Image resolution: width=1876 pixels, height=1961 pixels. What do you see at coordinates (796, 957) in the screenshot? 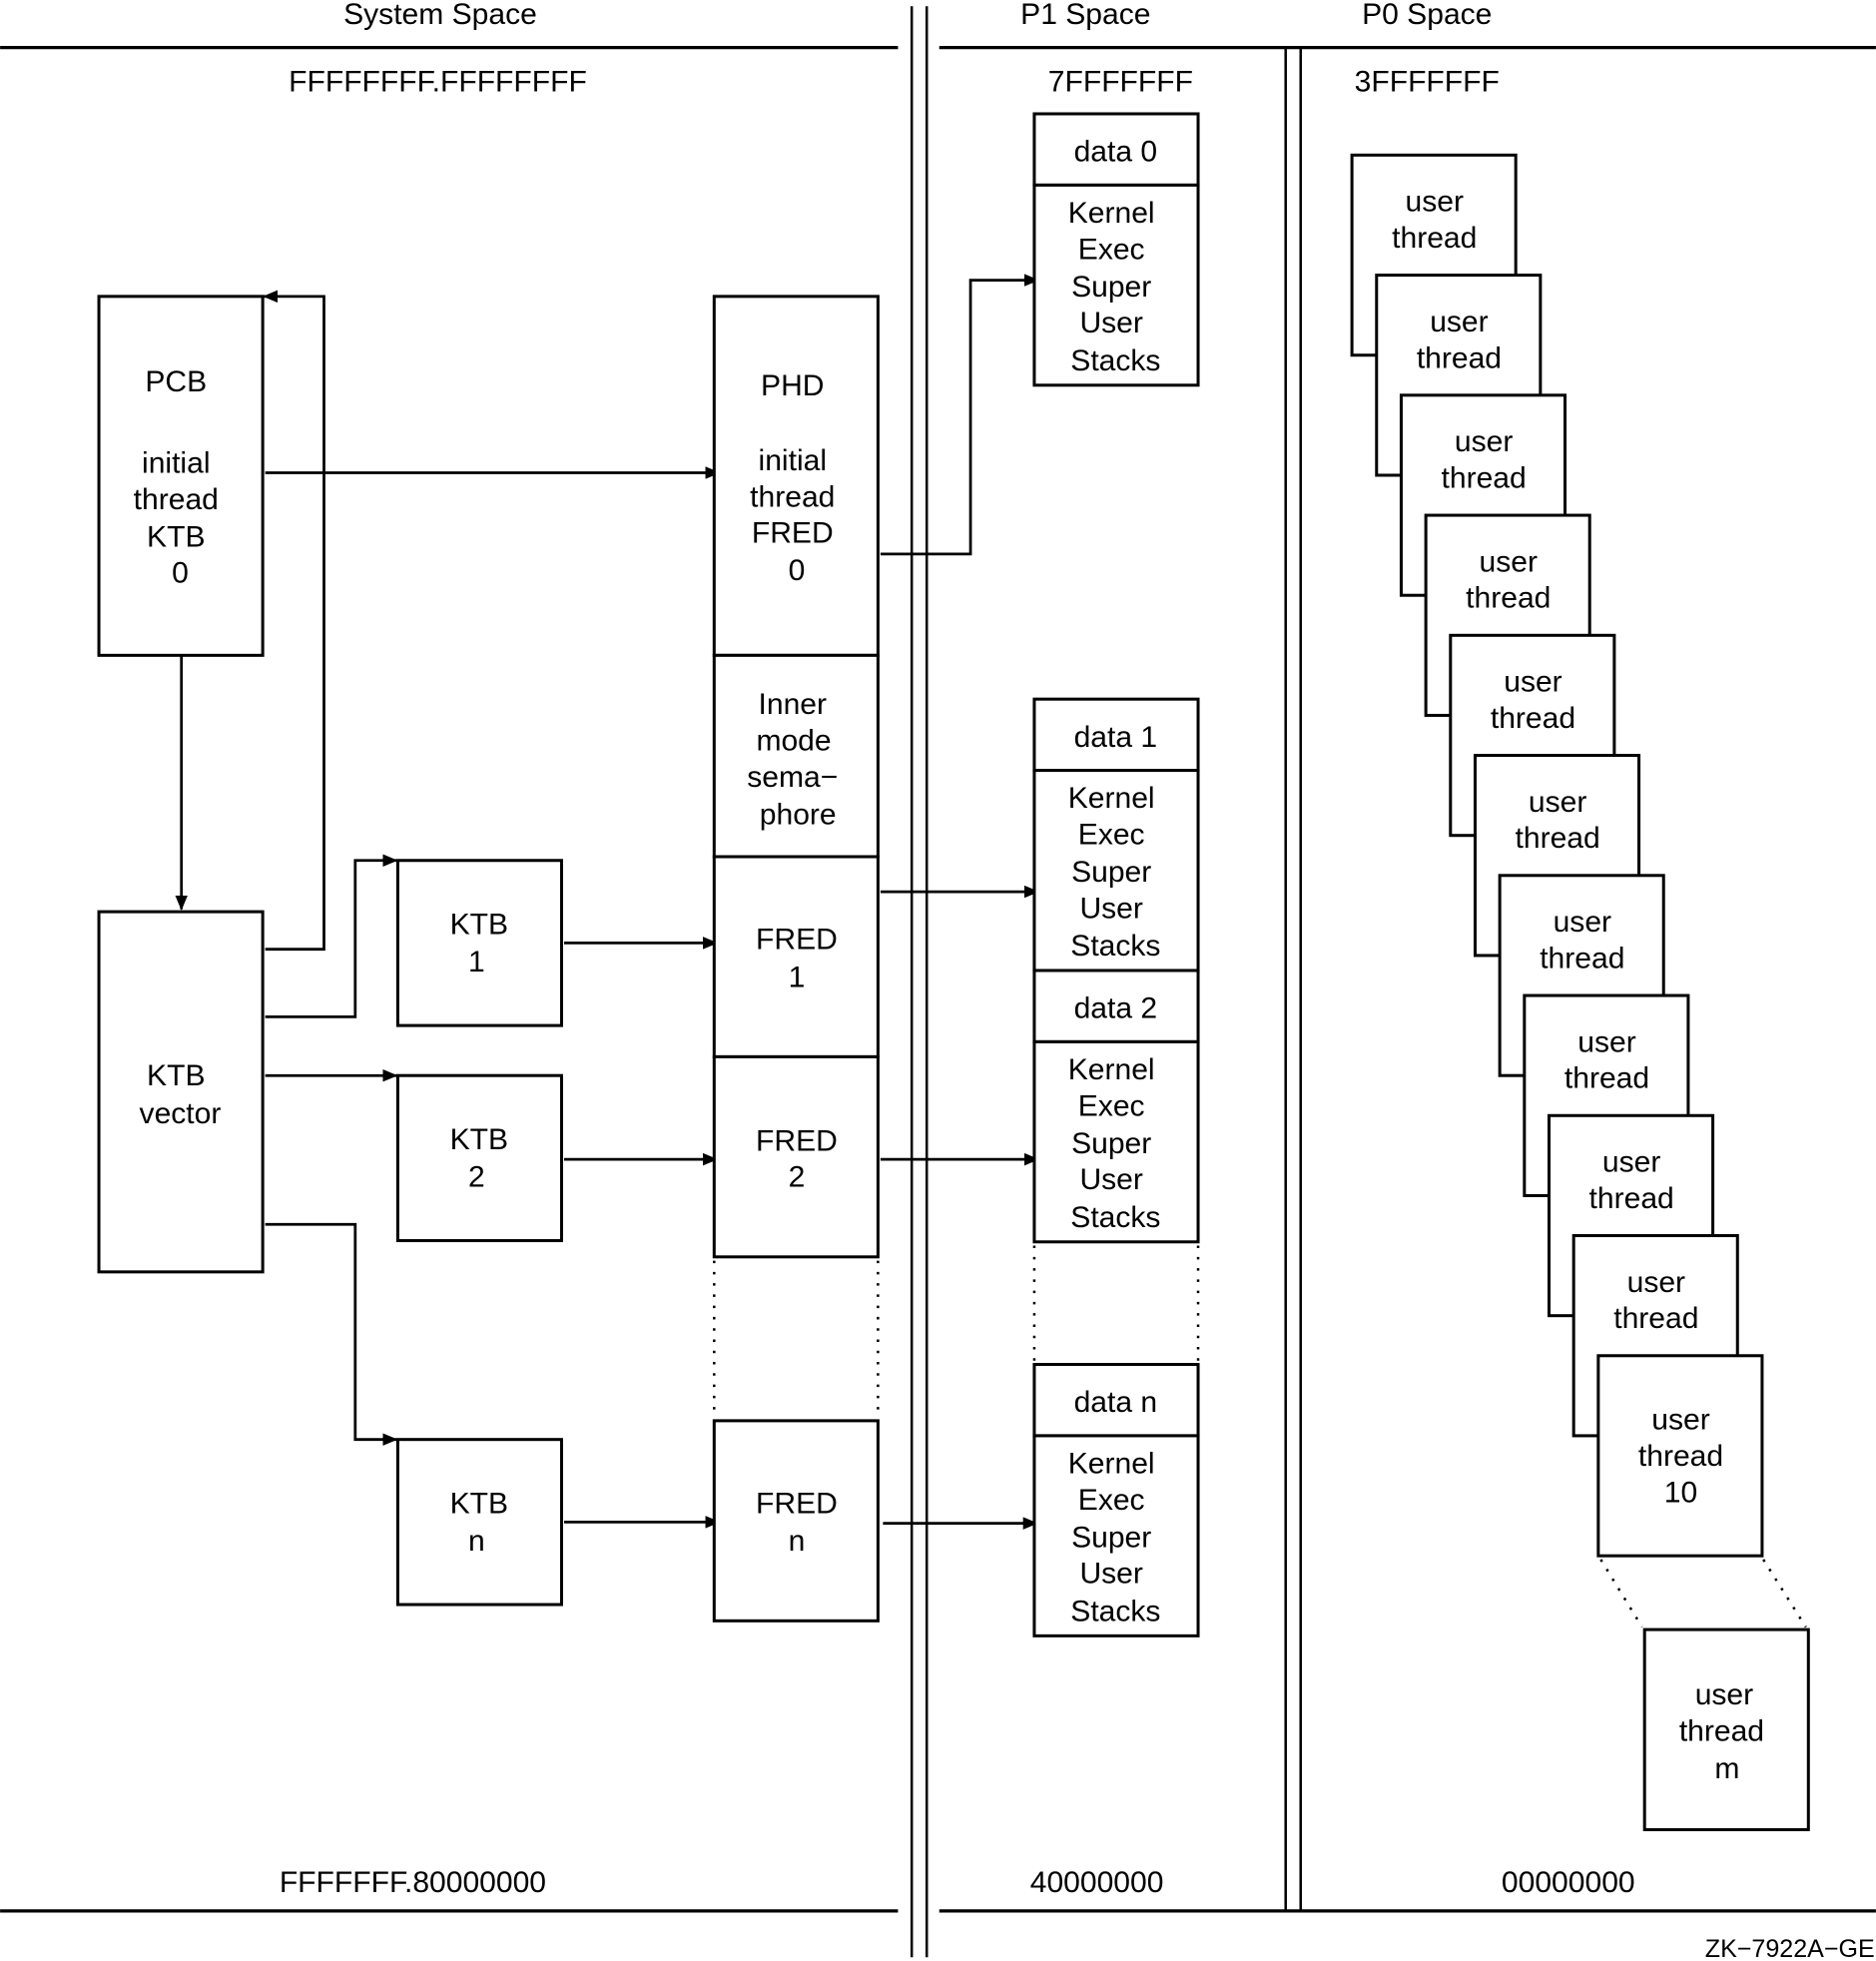
I see `fred-1-box` at bounding box center [796, 957].